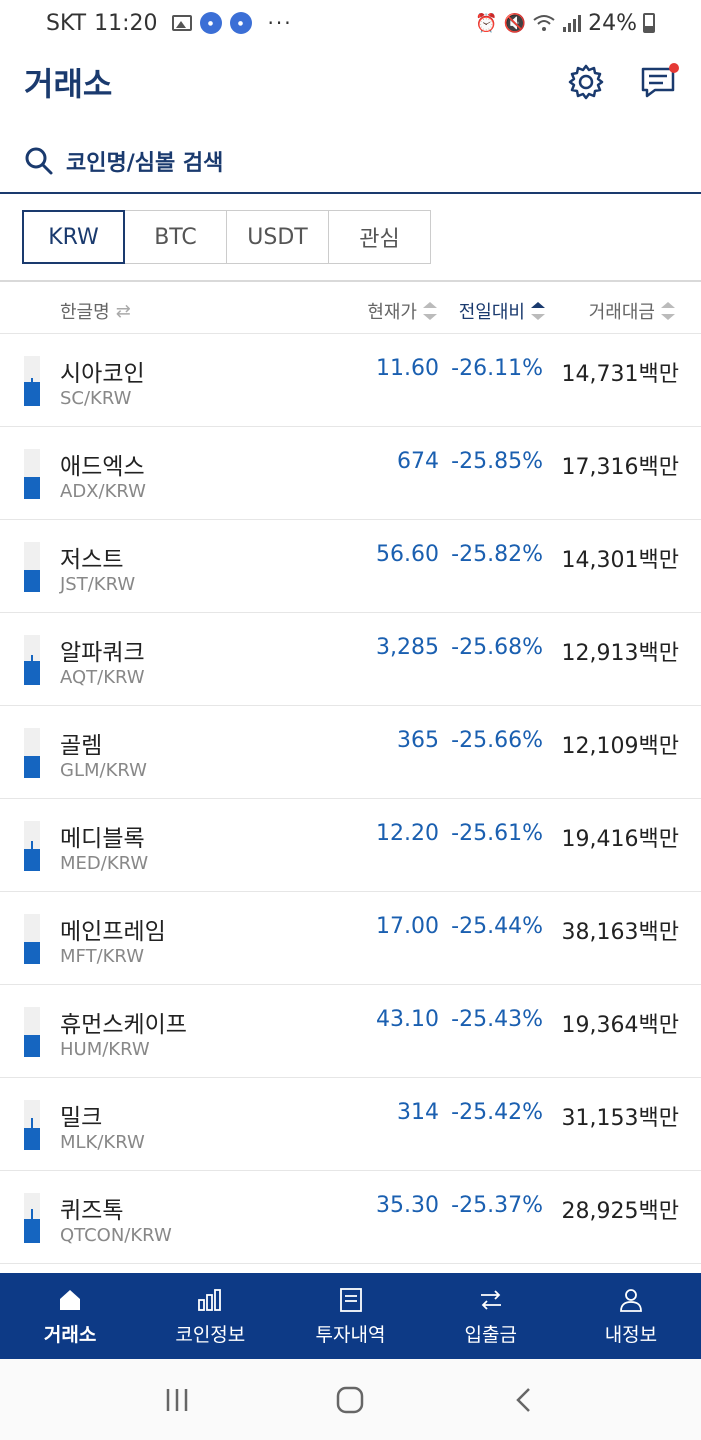 The width and height of the screenshot is (701, 1440). I want to click on search-icon, so click(39, 161).